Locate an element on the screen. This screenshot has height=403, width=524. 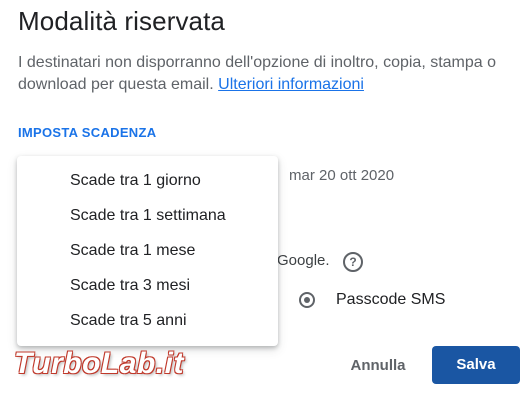
learn-more-link: Ulteriori informazioni is located at coordinates (291, 84).